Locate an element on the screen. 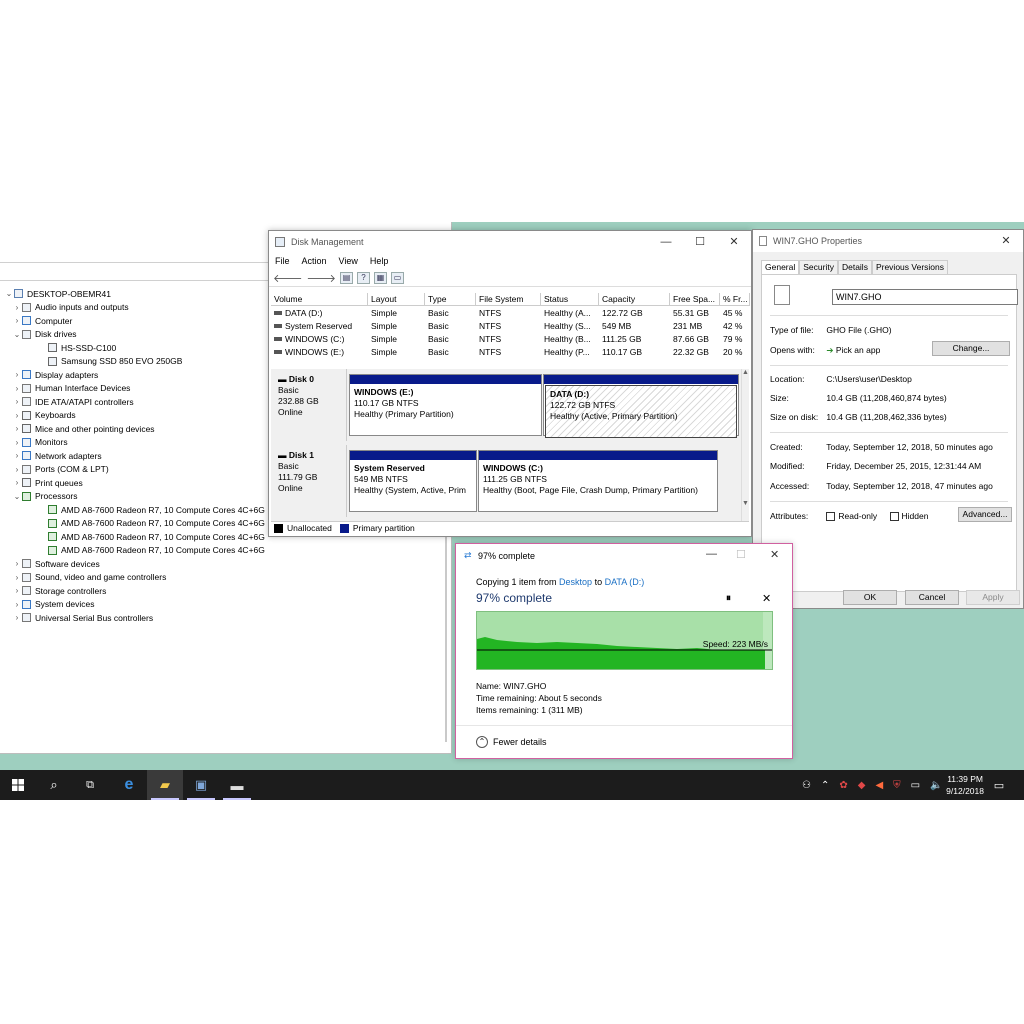  show-hide-console-icon: ▤ is located at coordinates (346, 277).